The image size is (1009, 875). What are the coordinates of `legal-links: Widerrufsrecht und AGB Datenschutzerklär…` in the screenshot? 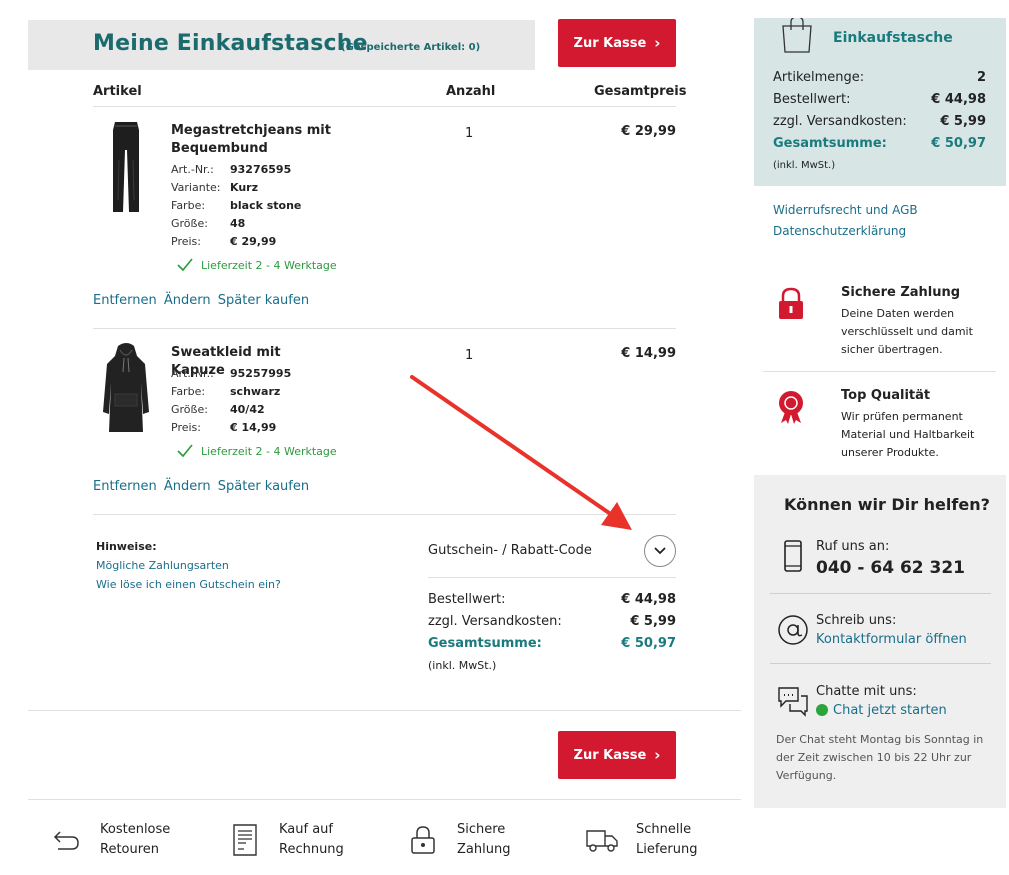 It's located at (845, 221).